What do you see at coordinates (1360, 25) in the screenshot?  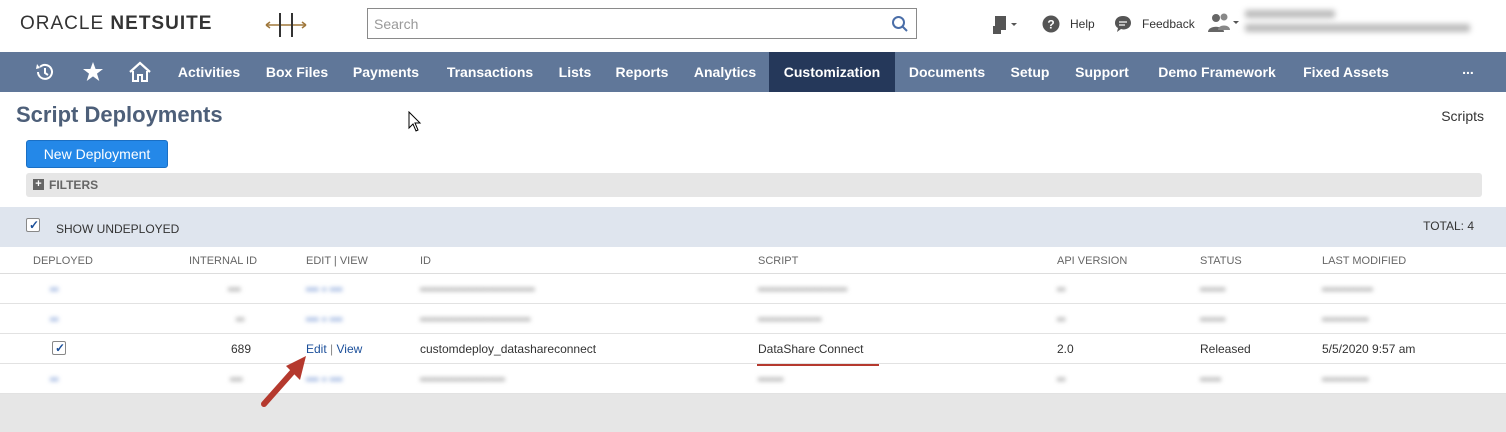 I see `user-account-info` at bounding box center [1360, 25].